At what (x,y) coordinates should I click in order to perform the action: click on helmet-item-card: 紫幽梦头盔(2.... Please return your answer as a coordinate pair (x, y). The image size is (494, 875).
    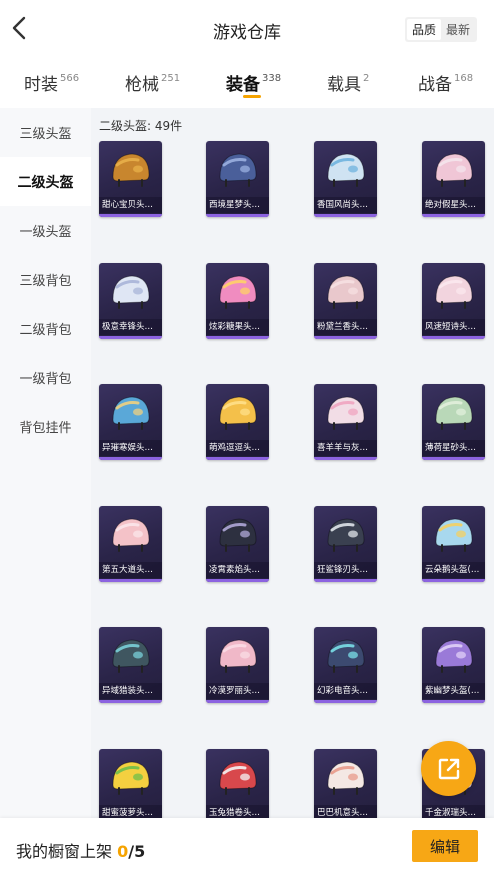
    Looking at the image, I should click on (453, 665).